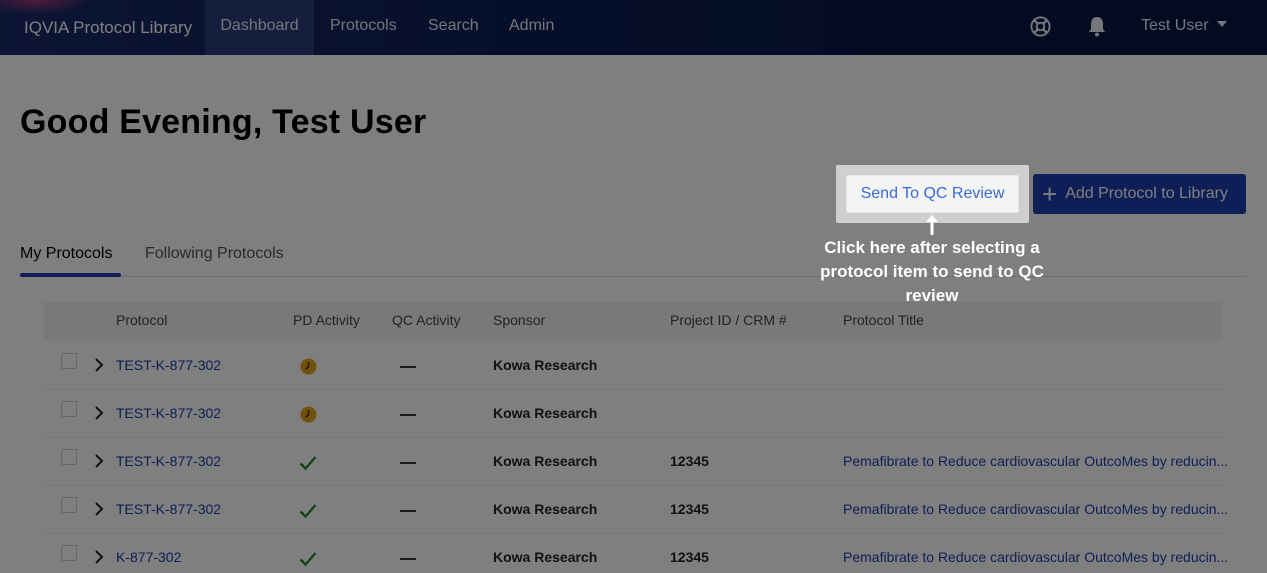  I want to click on send-to-qc-review-button: Send To QC Review, so click(932, 194).